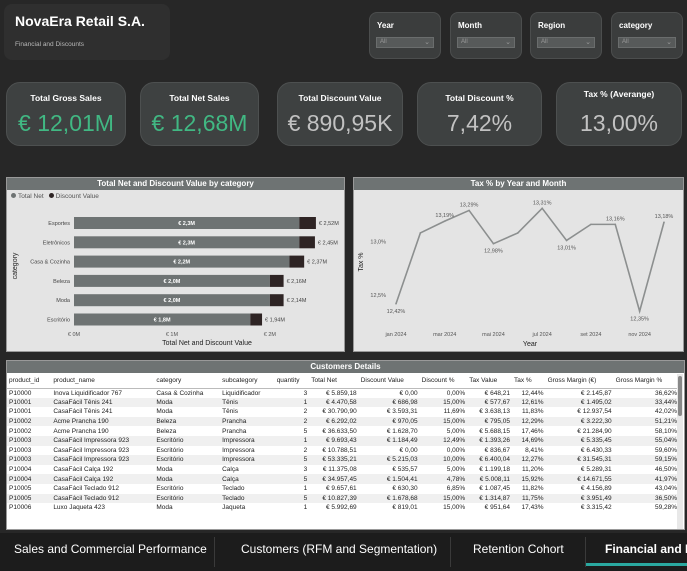 Image resolution: width=687 pixels, height=571 pixels. Describe the element at coordinates (234, 431) in the screenshot. I see `table-cell: Prancha` at that location.